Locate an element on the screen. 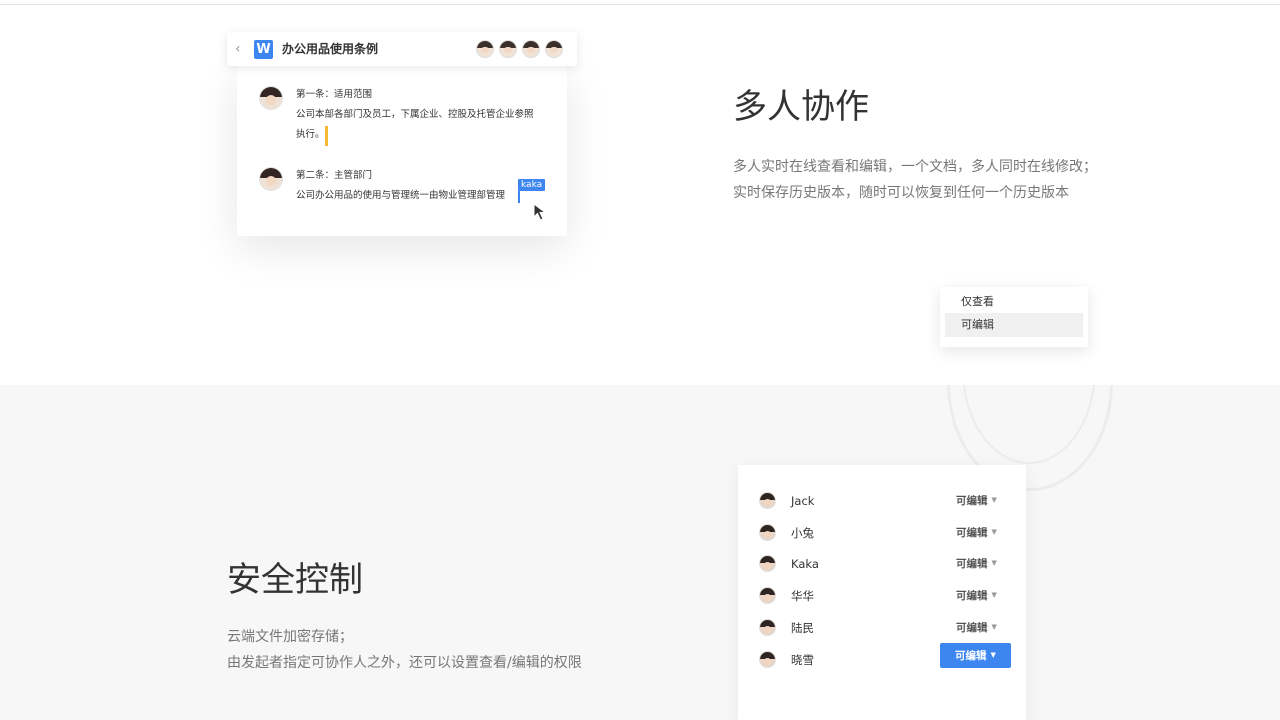 Image resolution: width=1280 pixels, height=720 pixels. section-title: 多人协作 is located at coordinates (801, 107).